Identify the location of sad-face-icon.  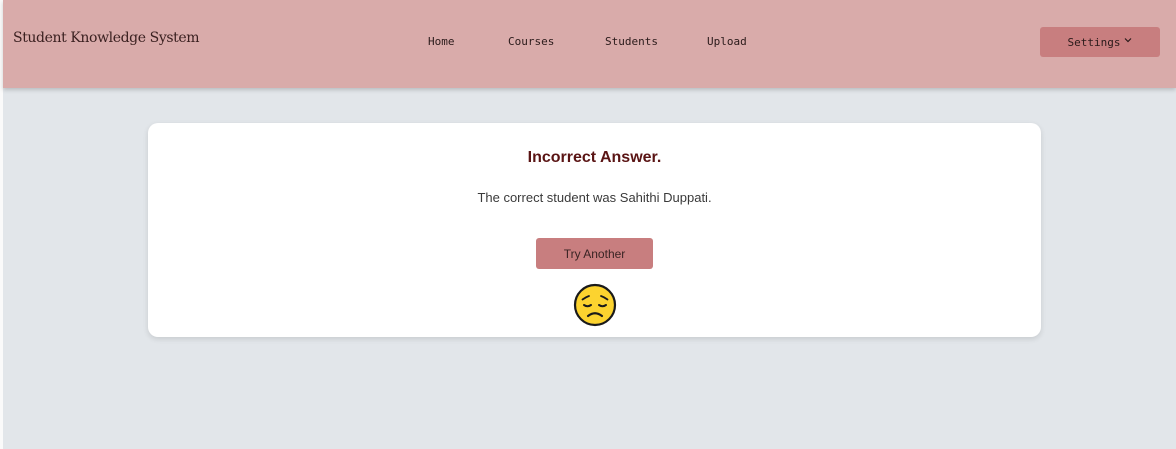
(595, 305).